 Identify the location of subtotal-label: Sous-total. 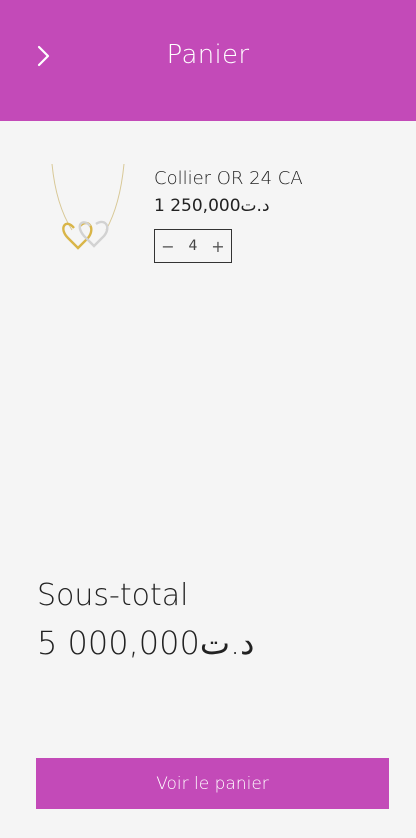
(113, 595).